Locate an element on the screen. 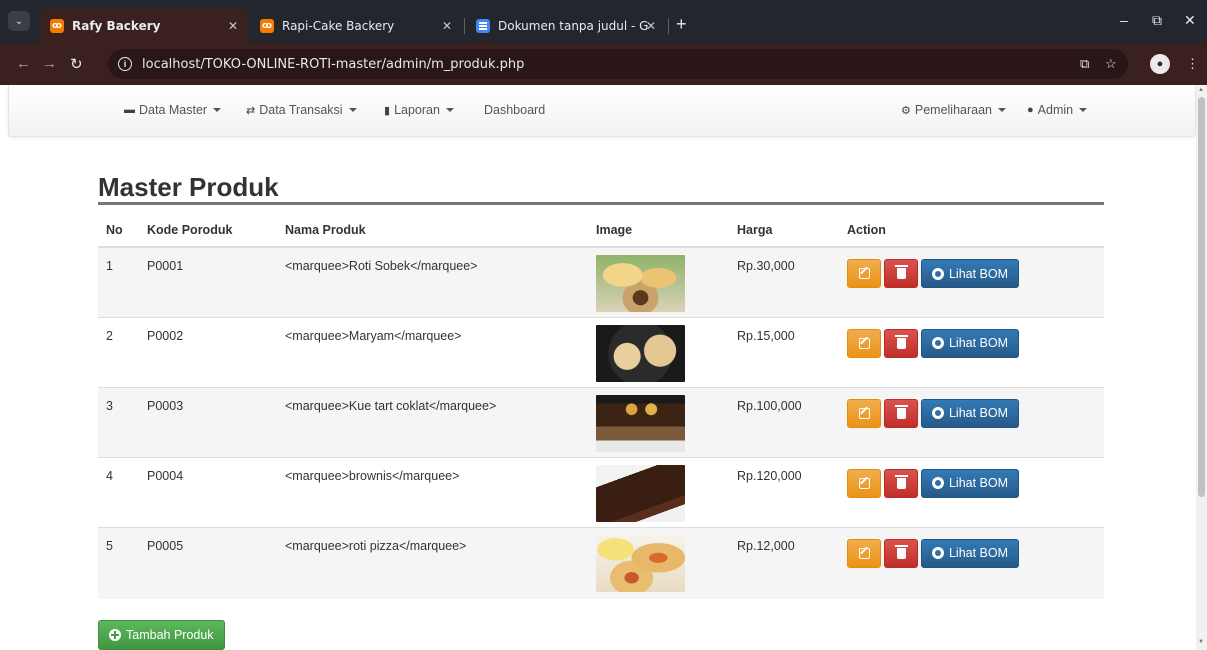 The image size is (1207, 650). cell-nama: <marquee>Roti Sobek</marquee> is located at coordinates (432, 281).